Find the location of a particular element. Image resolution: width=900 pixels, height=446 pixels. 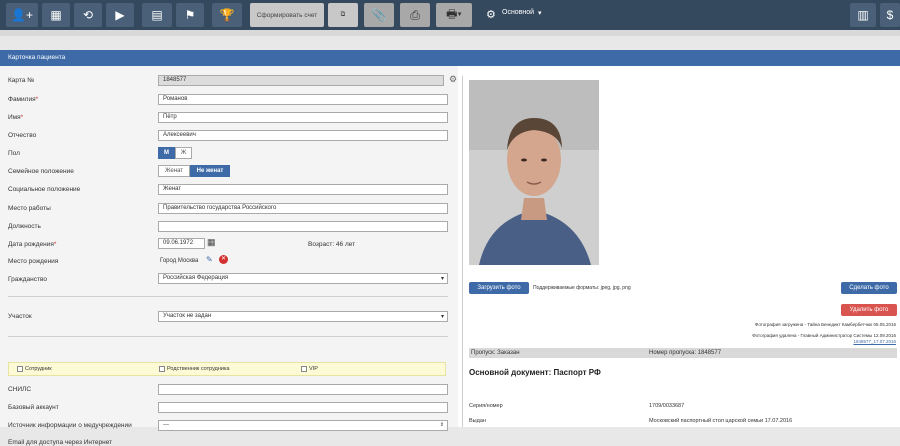

upload-photo-button: Загрузить фото is located at coordinates (499, 288).